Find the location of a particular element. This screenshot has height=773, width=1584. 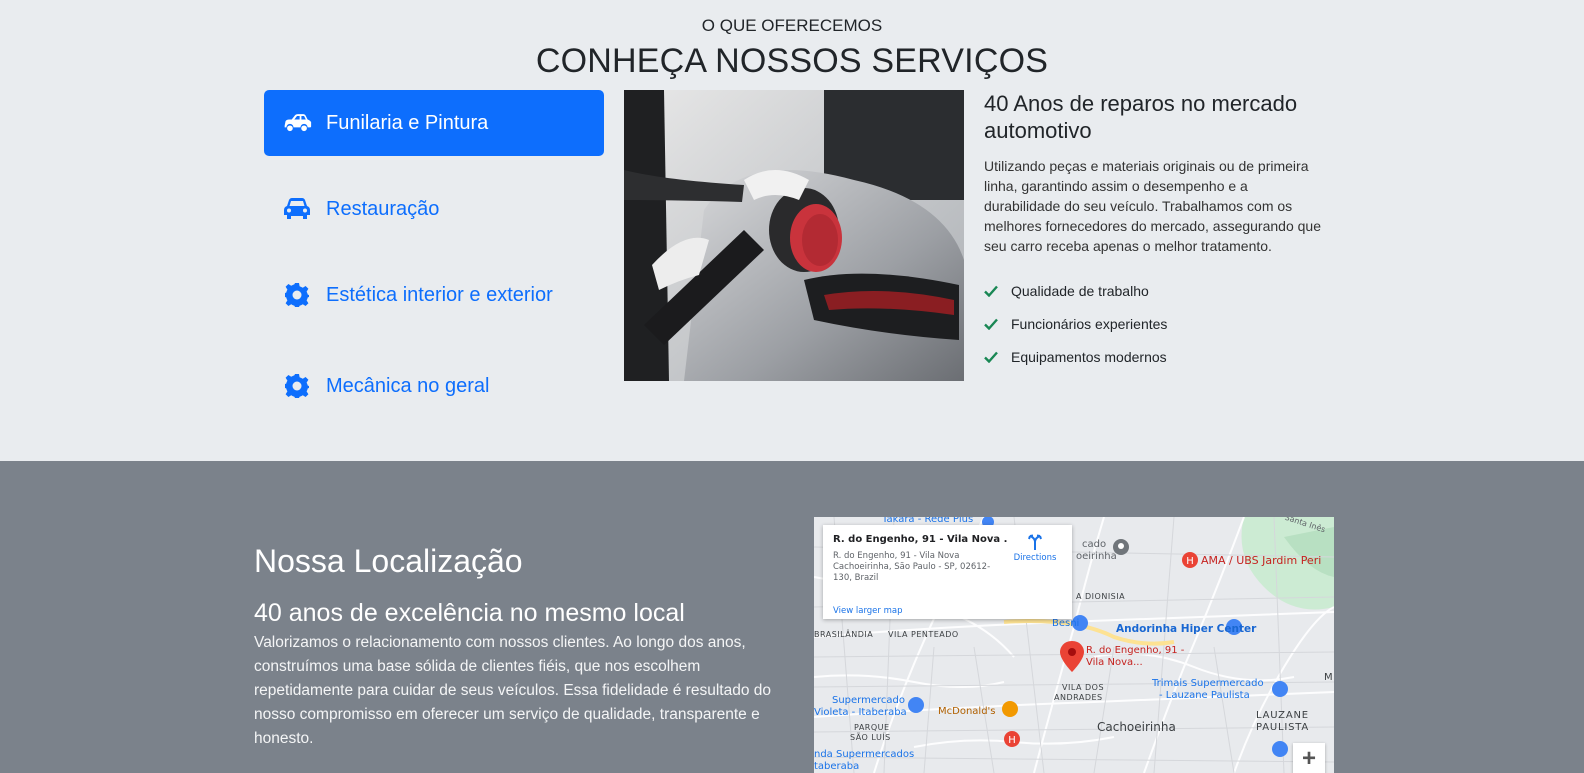

map-label: Violeta - Itaberaba is located at coordinates (860, 712).